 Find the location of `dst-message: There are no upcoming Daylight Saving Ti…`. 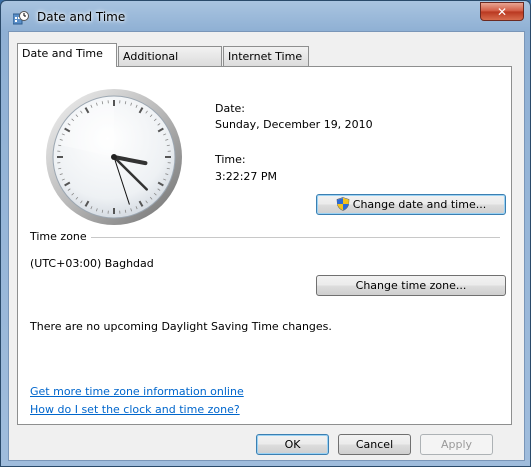

dst-message: There are no upcoming Daylight Saving Ti… is located at coordinates (181, 326).